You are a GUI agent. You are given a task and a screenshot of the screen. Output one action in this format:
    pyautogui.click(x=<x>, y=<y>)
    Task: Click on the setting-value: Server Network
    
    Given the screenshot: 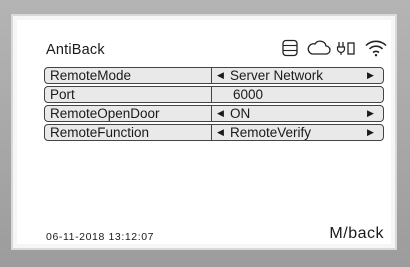 What is the action you would take?
    pyautogui.click(x=277, y=75)
    